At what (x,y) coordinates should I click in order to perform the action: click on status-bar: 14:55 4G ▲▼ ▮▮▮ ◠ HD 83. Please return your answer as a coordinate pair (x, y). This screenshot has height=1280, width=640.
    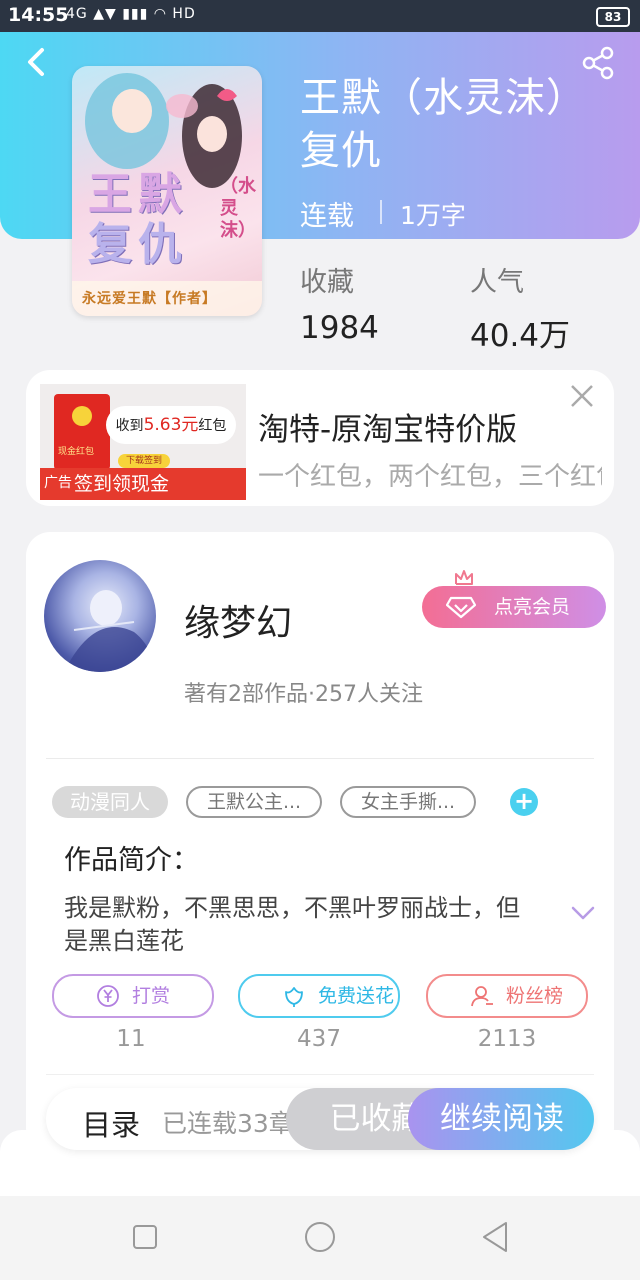
    Looking at the image, I should click on (320, 16).